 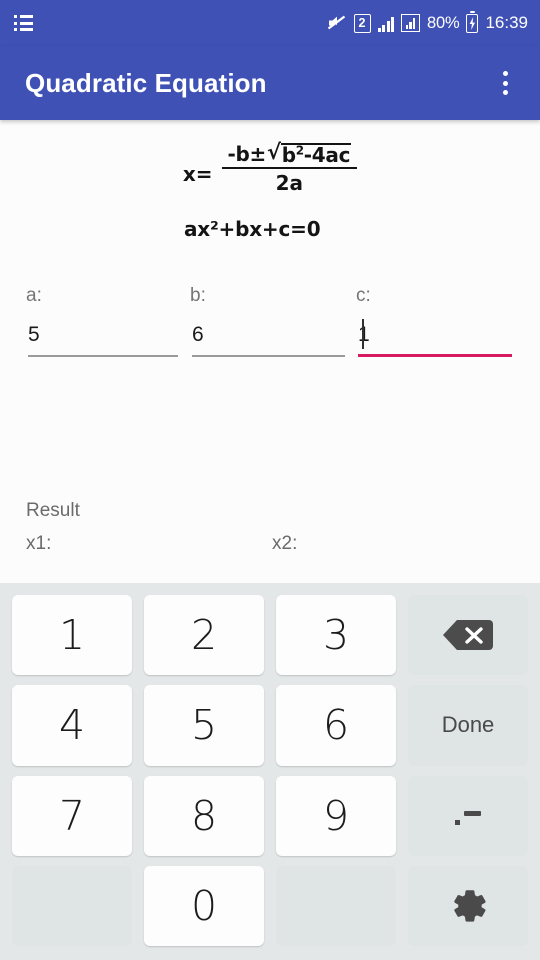 What do you see at coordinates (198, 295) in the screenshot?
I see `coefficient-b-label: b:` at bounding box center [198, 295].